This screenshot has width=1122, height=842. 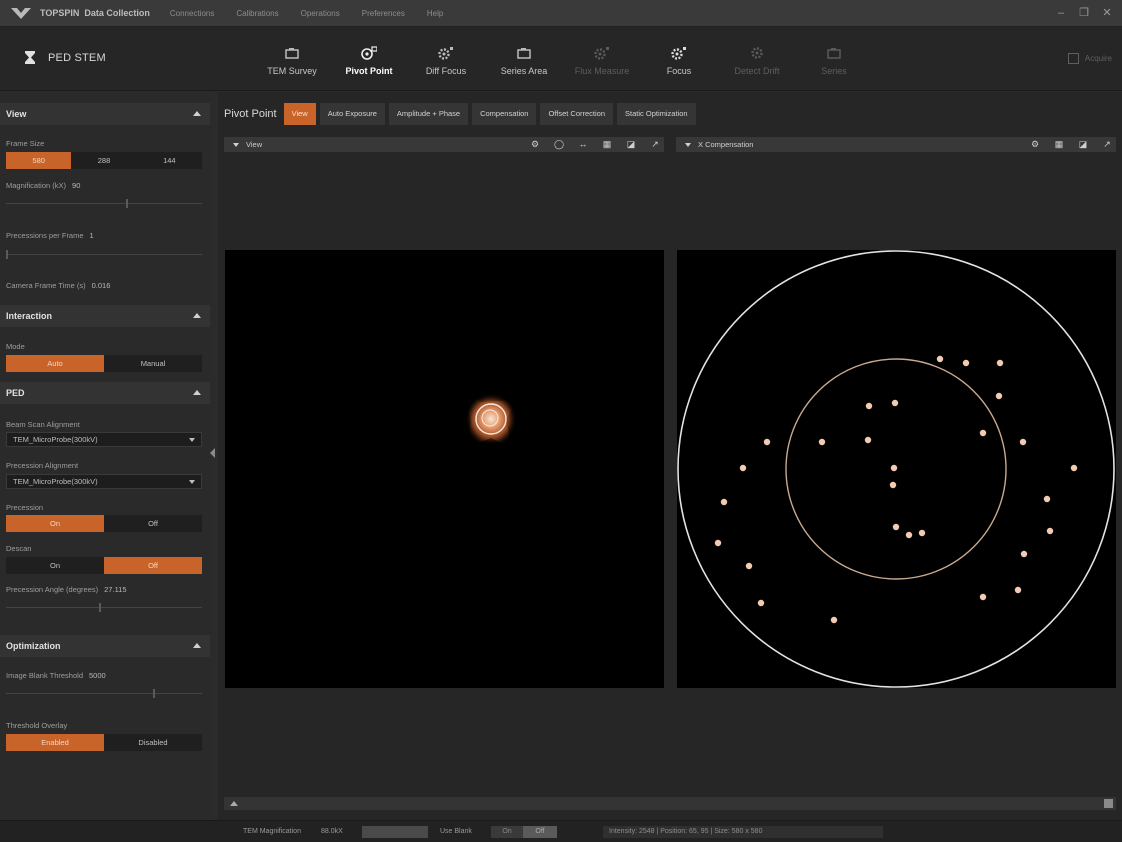 I want to click on workflow-step-pivot-point: Pivot Point, so click(x=369, y=61).